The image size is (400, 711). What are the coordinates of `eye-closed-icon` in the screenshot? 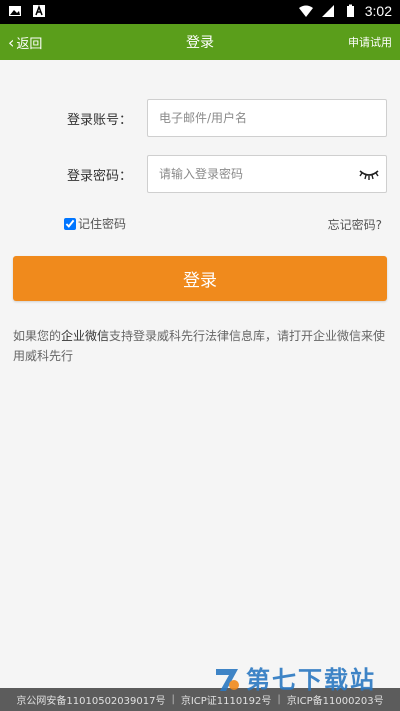 It's located at (369, 174).